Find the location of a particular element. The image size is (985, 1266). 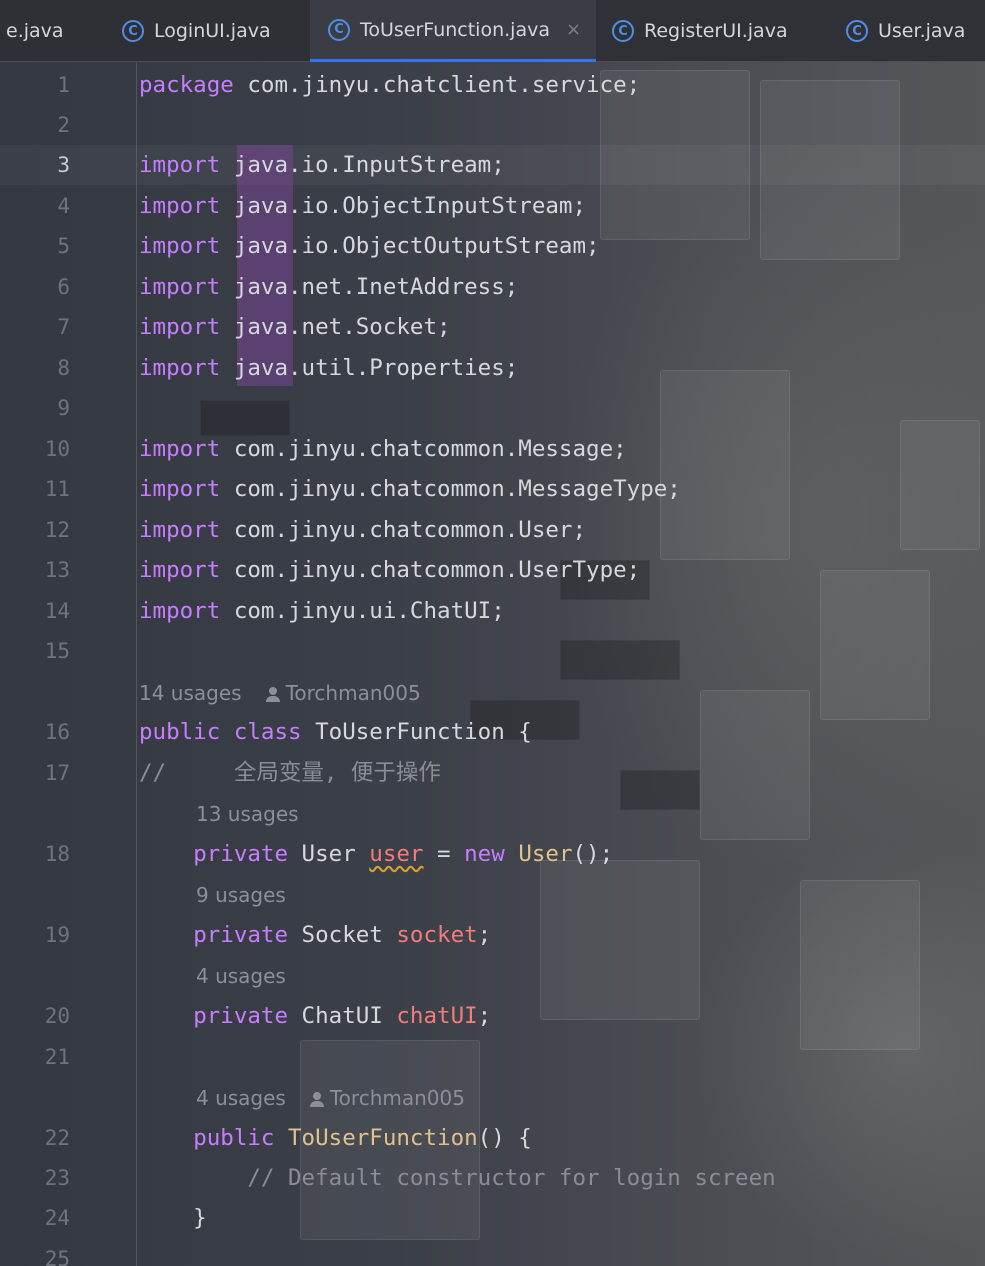

code-token: ; is located at coordinates (484, 935).